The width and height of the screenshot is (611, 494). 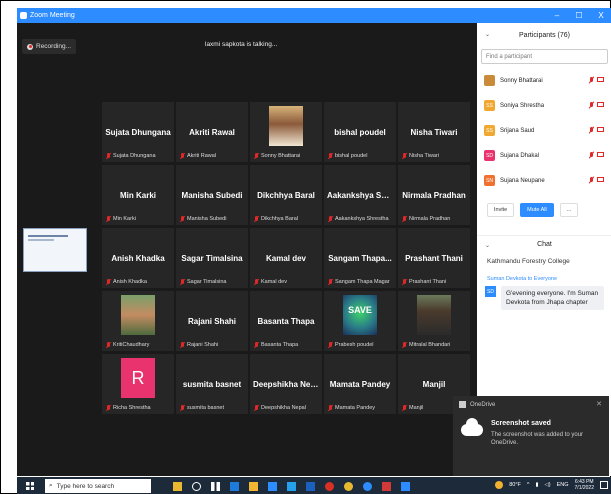 I want to click on participant-list-item: Sonny Bhattarai, so click(x=544, y=80).